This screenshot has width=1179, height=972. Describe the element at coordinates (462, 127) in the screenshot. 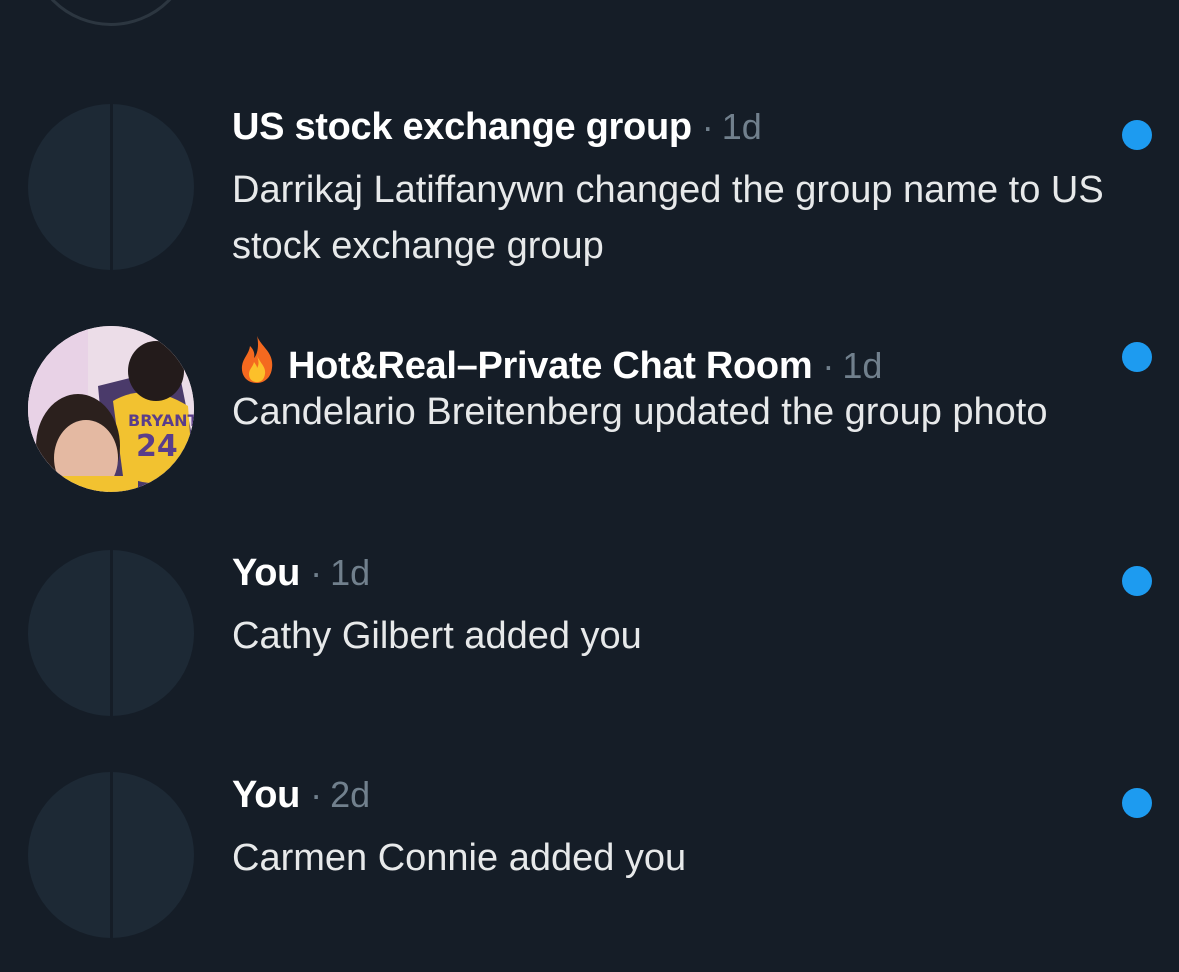

I see `conversation-name: US stock exchange group` at that location.